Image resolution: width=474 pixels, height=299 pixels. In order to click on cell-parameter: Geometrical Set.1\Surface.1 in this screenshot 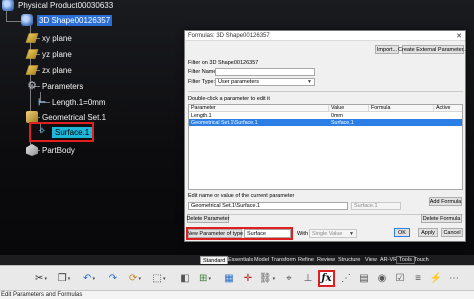, I will do `click(224, 122)`.